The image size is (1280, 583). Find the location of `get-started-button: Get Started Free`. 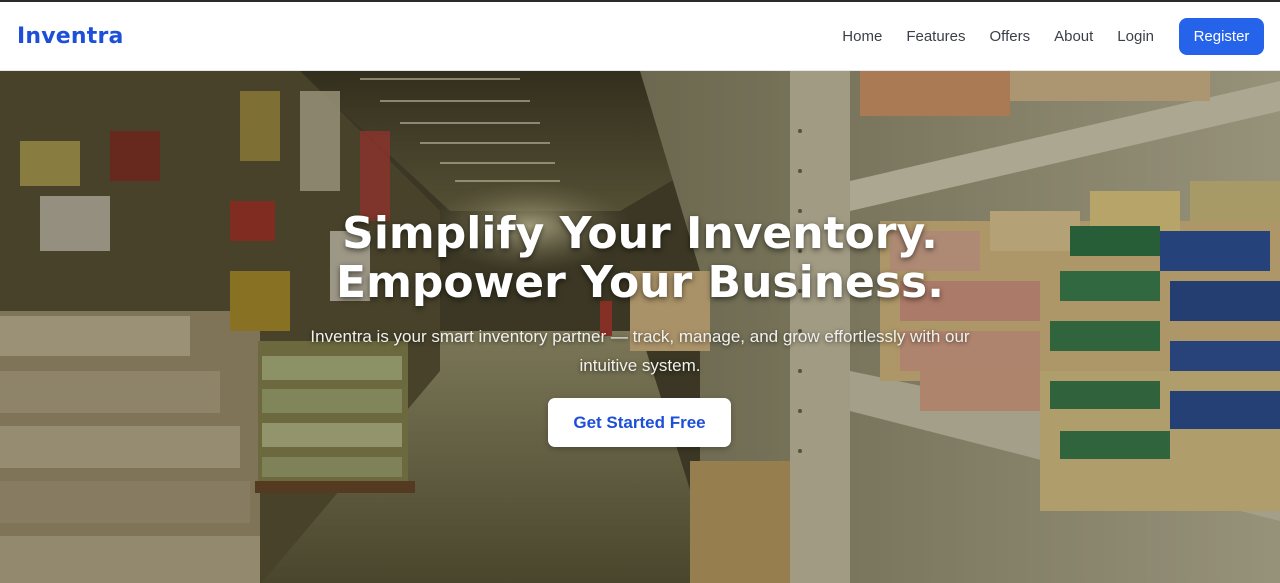

get-started-button: Get Started Free is located at coordinates (639, 422).